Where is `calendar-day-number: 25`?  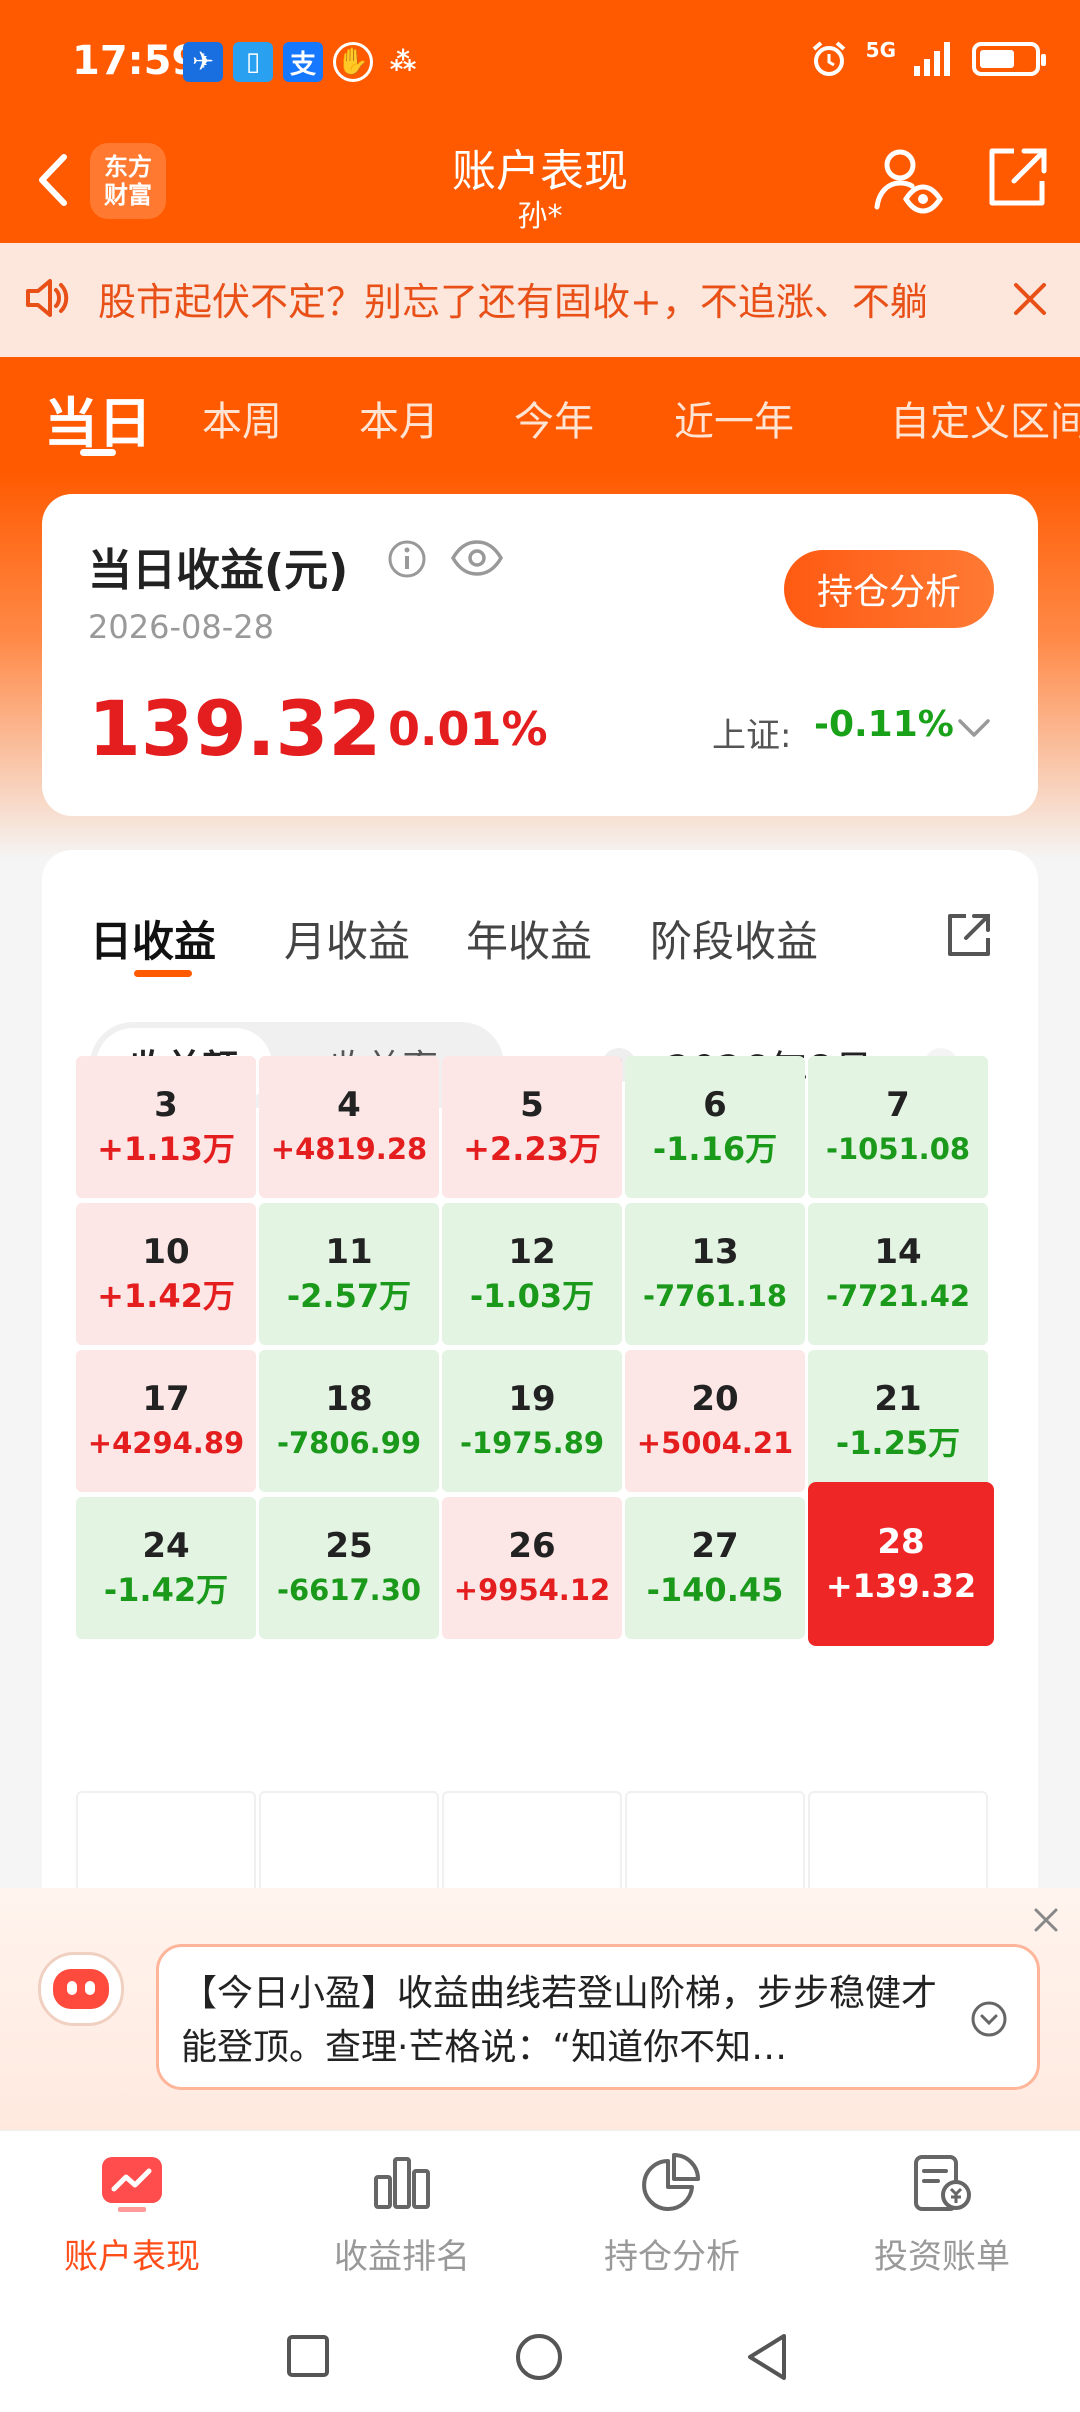
calendar-day-number: 25 is located at coordinates (349, 1546).